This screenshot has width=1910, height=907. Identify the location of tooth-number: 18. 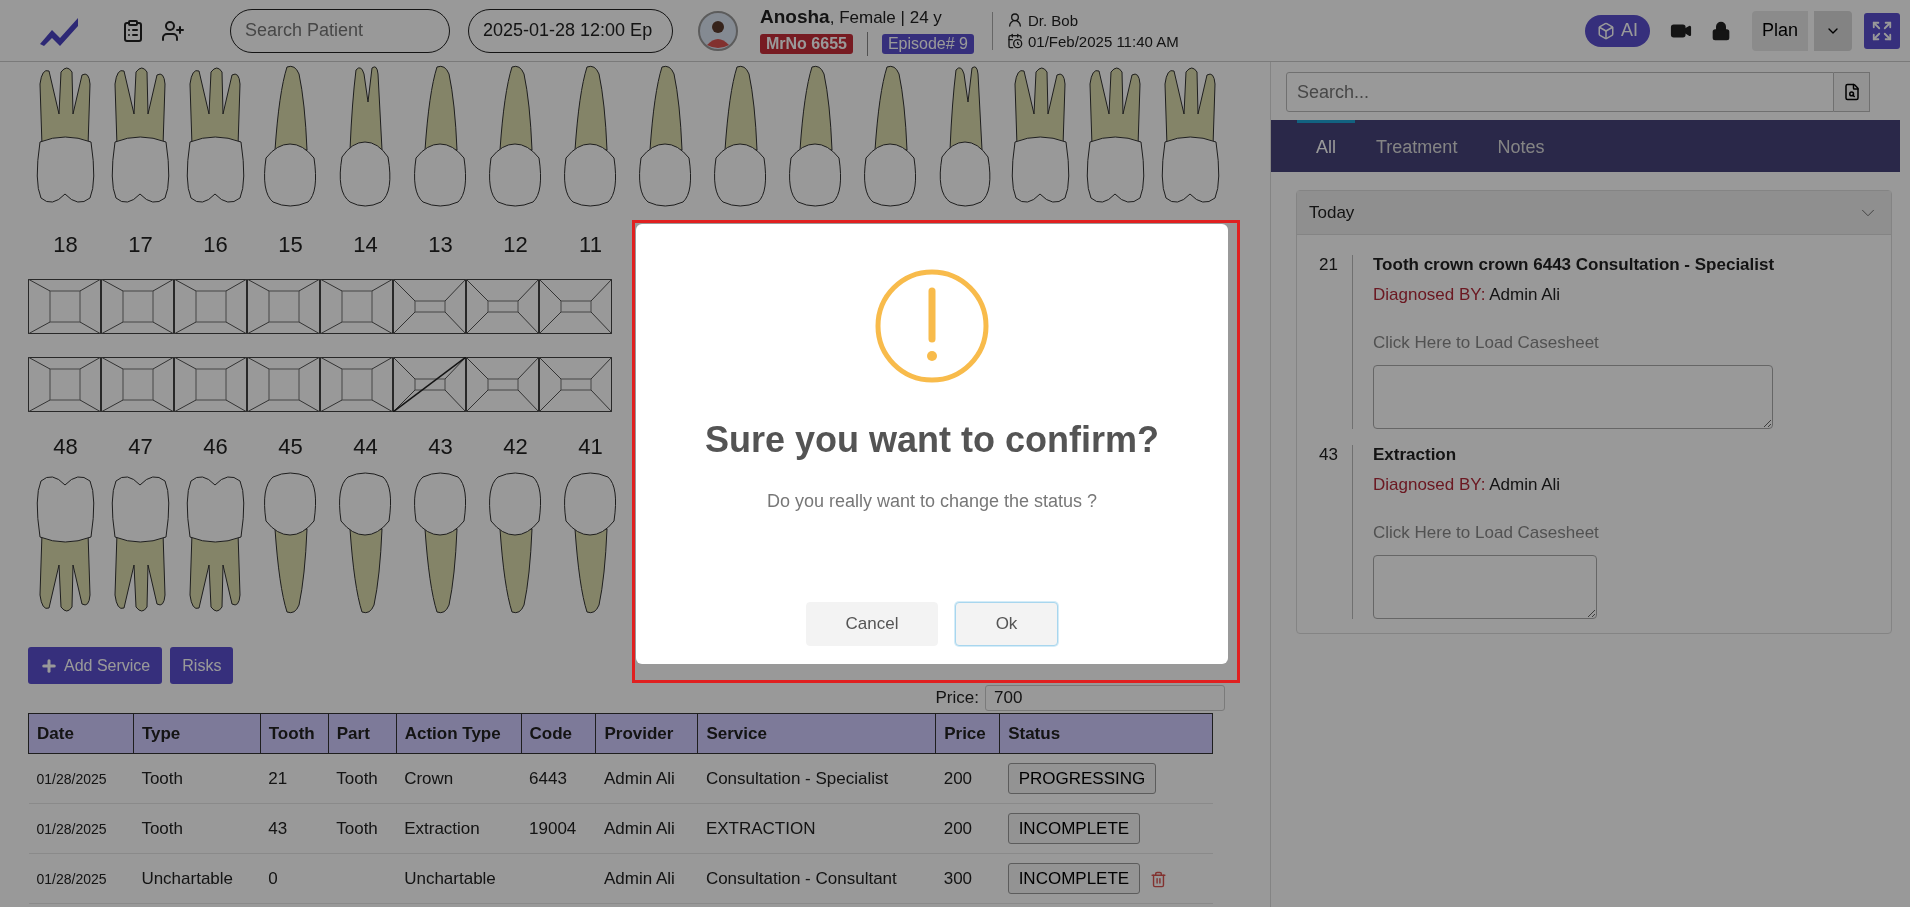
(65, 245).